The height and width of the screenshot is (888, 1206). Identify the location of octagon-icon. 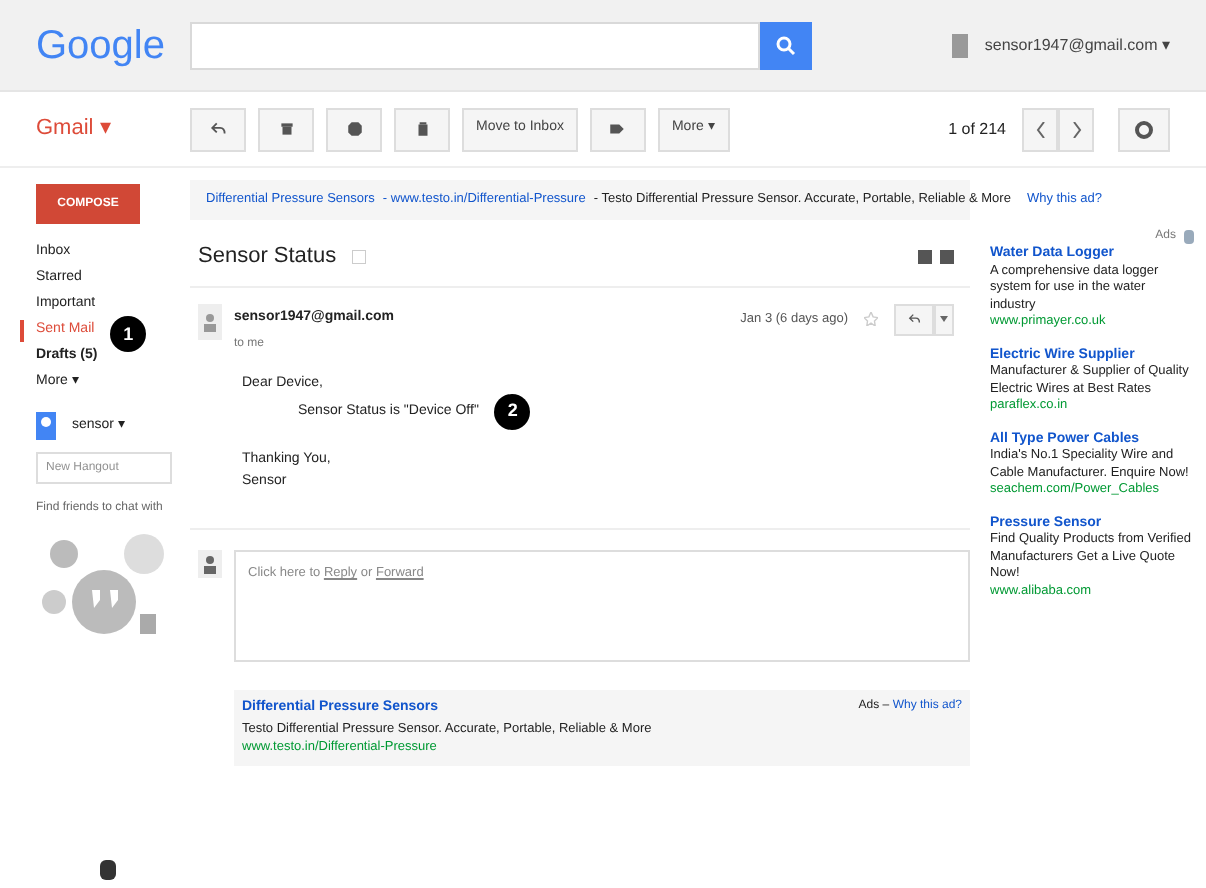
(354, 129).